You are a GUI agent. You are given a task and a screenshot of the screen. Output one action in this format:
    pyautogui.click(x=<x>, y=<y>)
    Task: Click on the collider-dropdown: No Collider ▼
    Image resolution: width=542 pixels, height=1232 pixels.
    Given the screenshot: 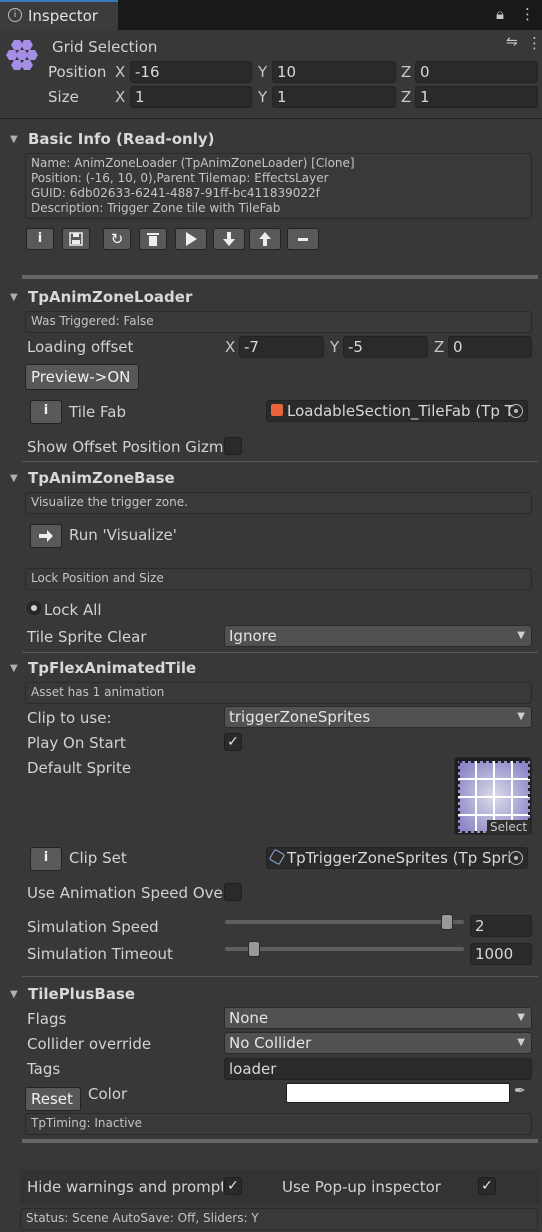 What is the action you would take?
    pyautogui.click(x=378, y=1043)
    